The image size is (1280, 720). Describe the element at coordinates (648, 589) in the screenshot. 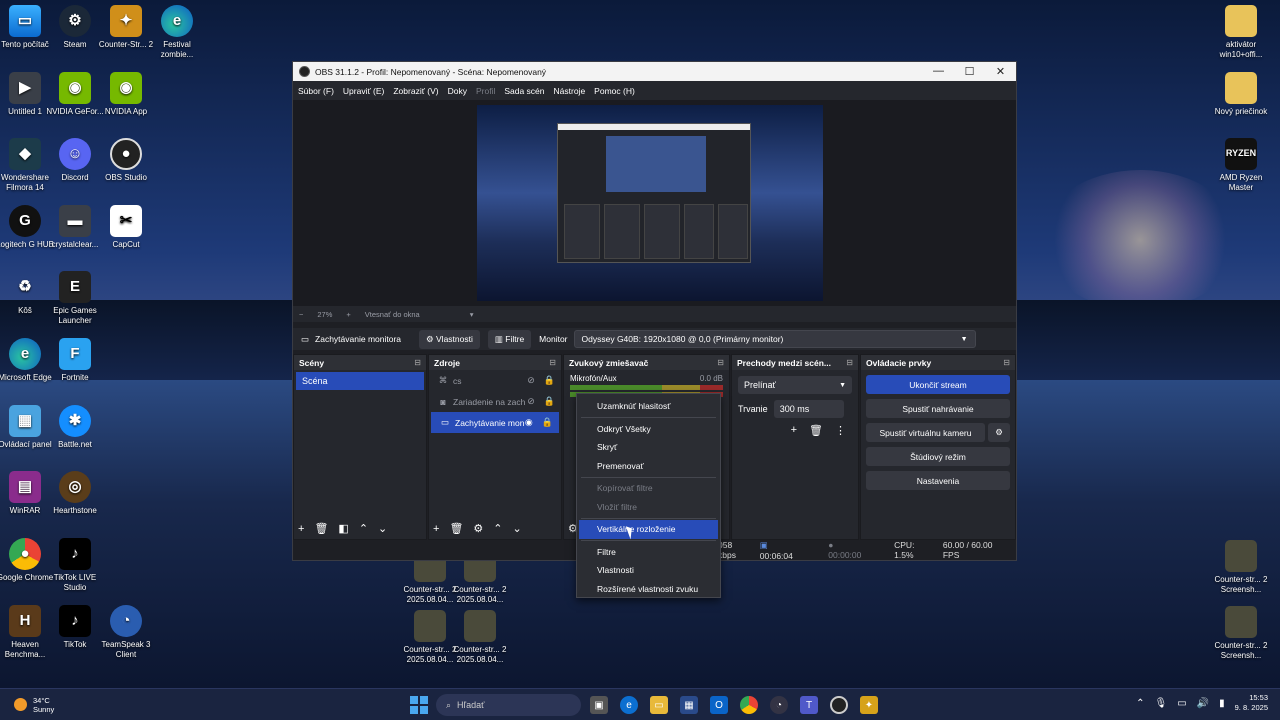

I see `menu-advanced-audio: Rozšírené vlastnosti zvuku` at that location.